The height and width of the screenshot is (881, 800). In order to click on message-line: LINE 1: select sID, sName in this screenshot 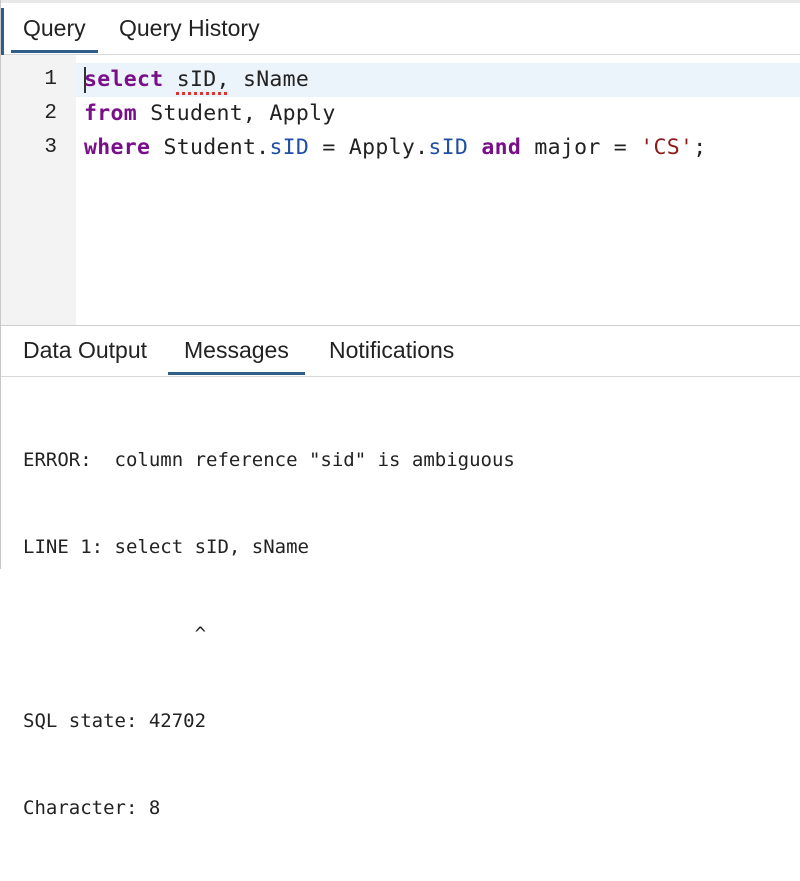, I will do `click(166, 547)`.